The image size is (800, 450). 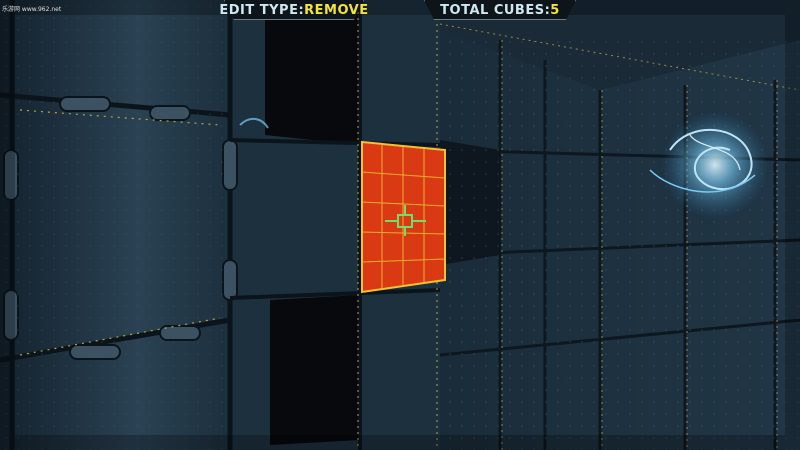 I want to click on gap-lower, so click(x=315, y=370).